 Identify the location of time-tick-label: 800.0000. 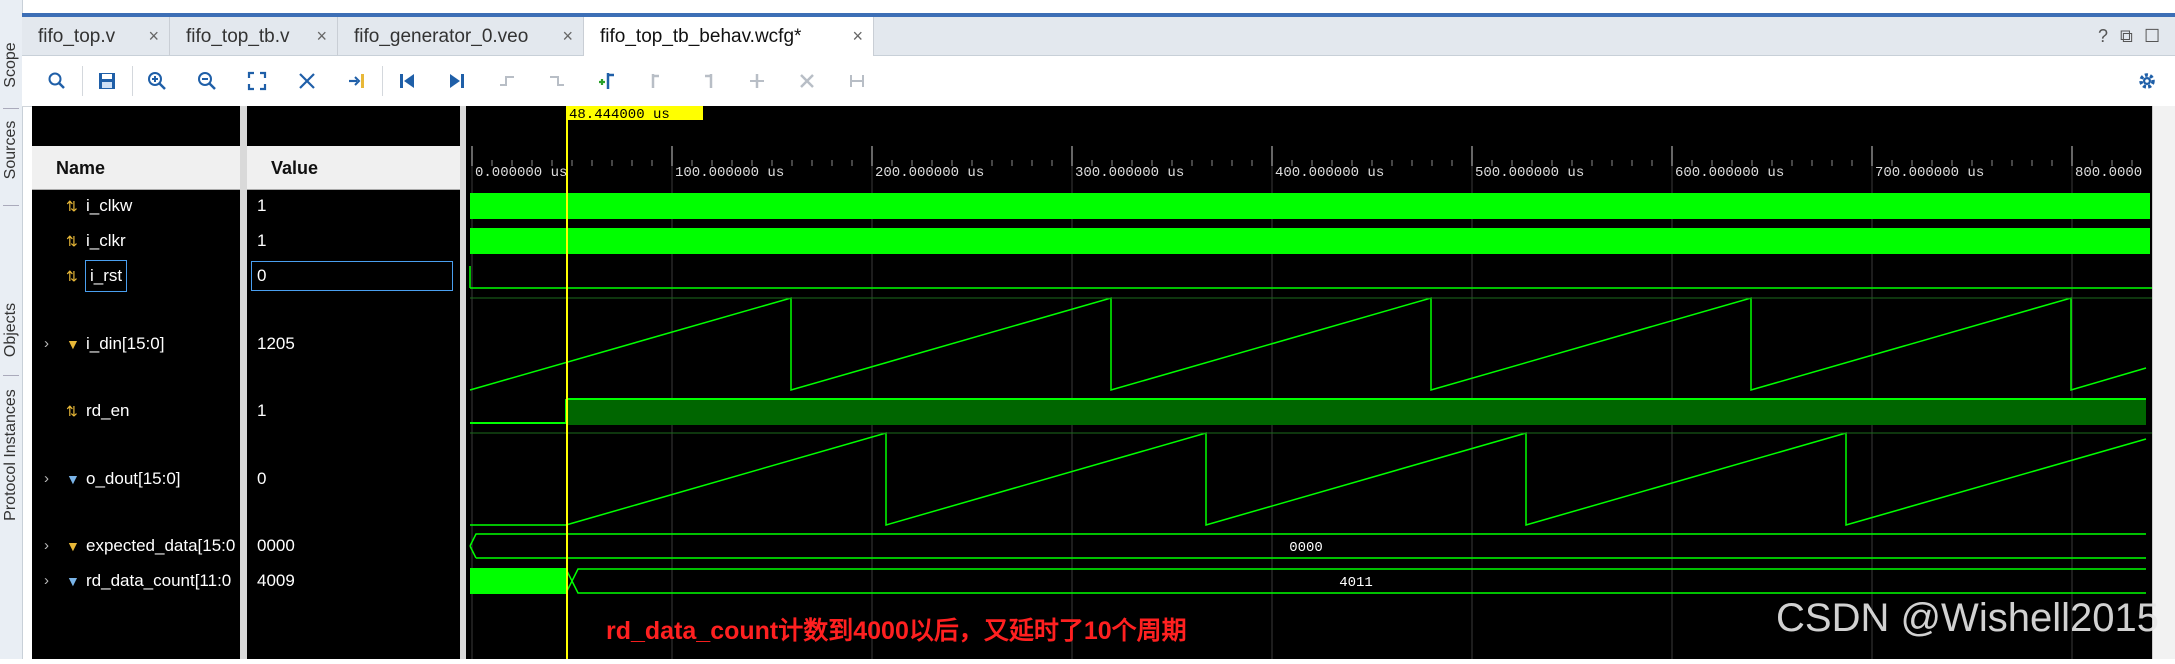
(2108, 173).